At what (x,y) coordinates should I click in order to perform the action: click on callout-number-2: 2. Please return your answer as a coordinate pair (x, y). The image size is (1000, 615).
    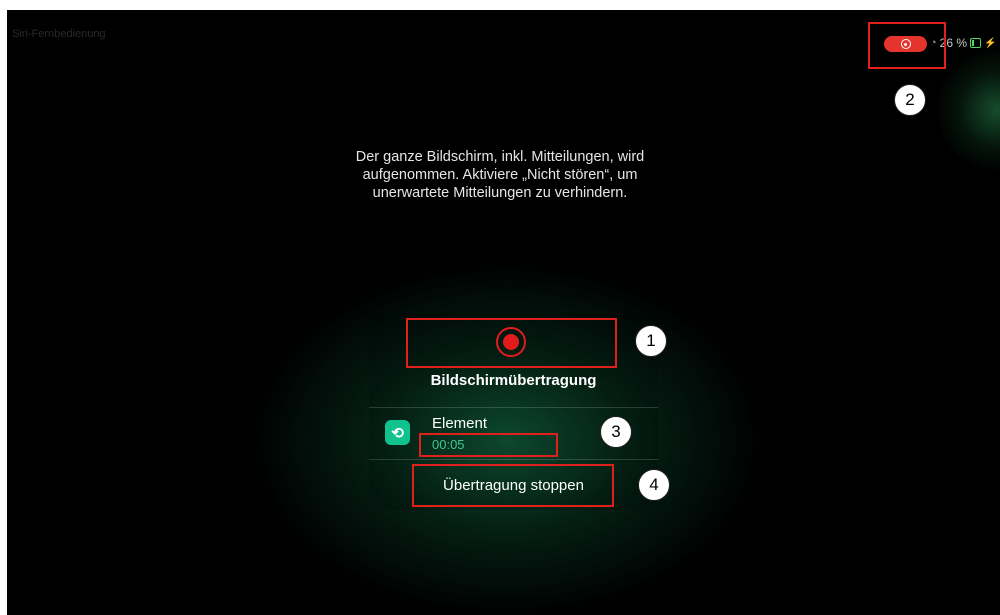
    Looking at the image, I should click on (910, 100).